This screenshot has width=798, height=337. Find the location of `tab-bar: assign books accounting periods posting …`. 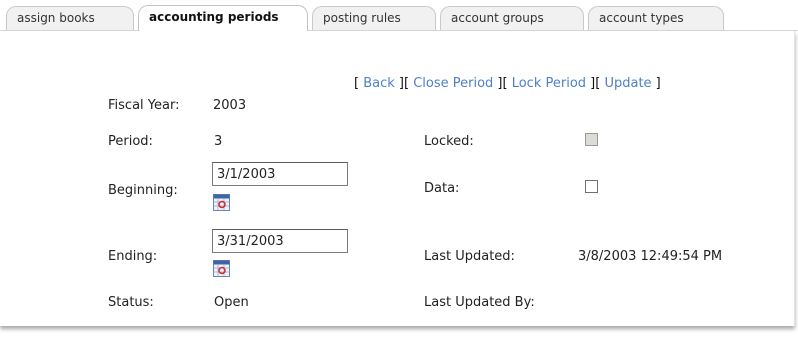

tab-bar: assign books accounting periods posting … is located at coordinates (399, 15).